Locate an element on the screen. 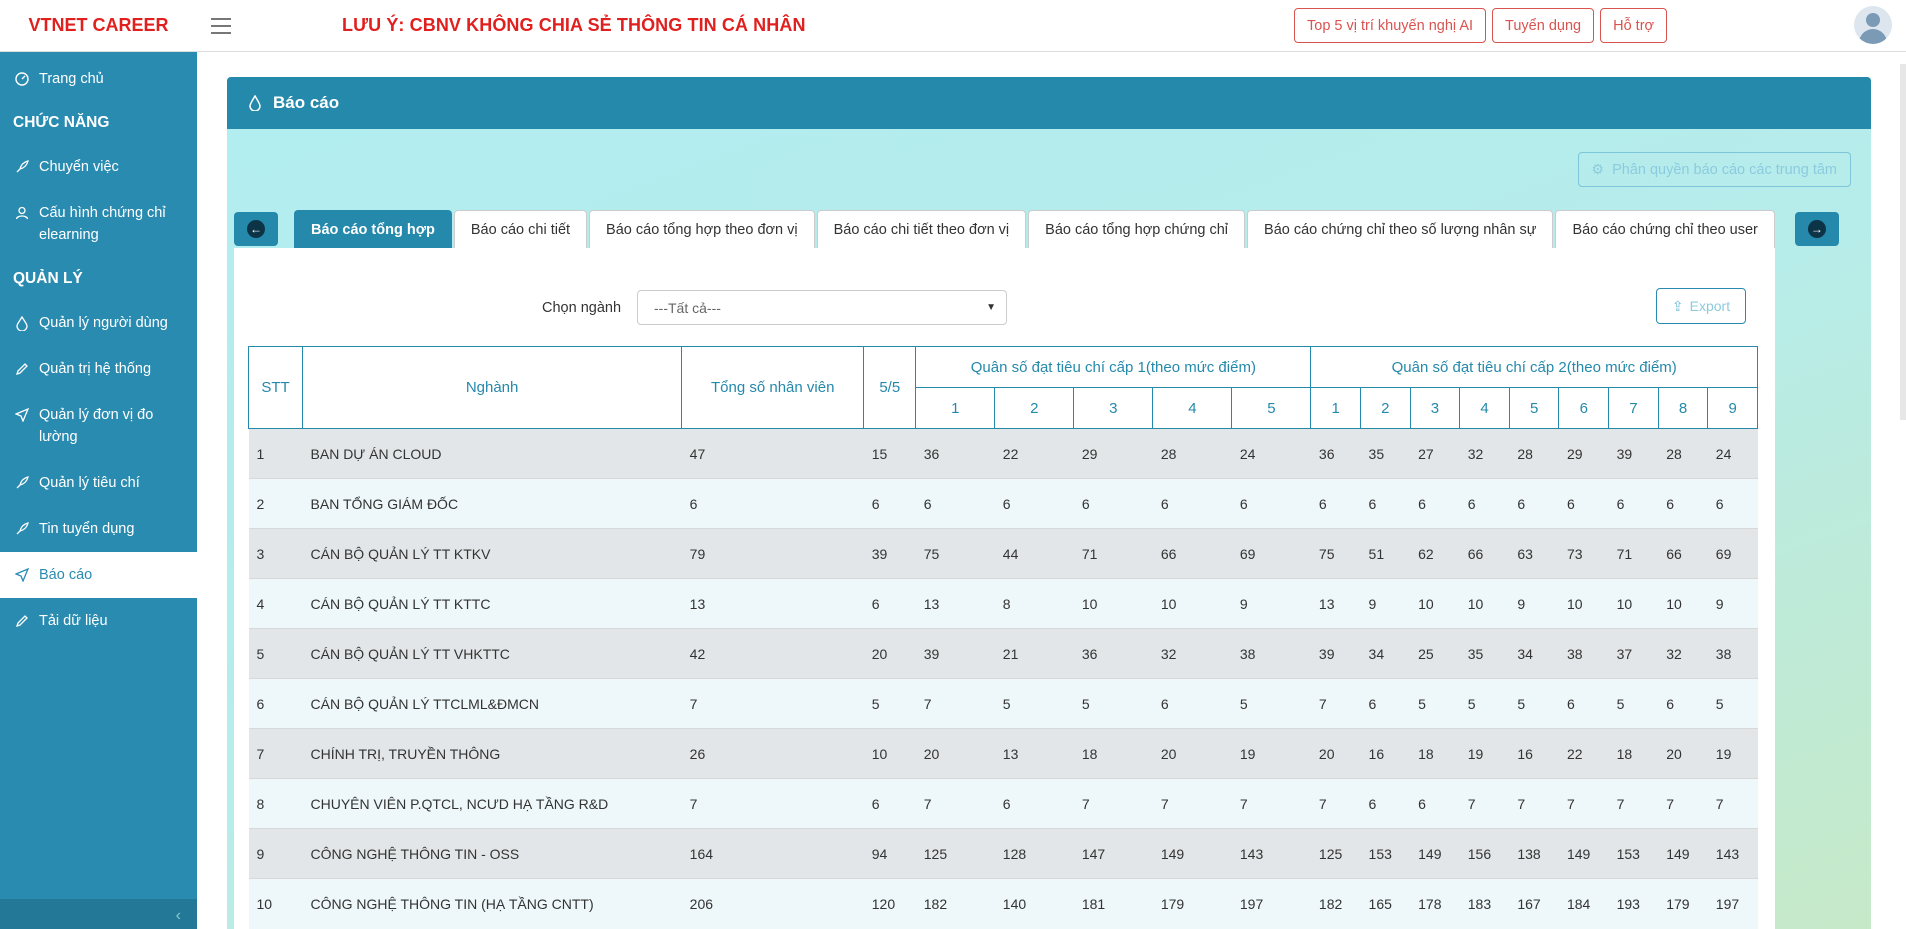  col-level2-6: 6 is located at coordinates (1584, 408).